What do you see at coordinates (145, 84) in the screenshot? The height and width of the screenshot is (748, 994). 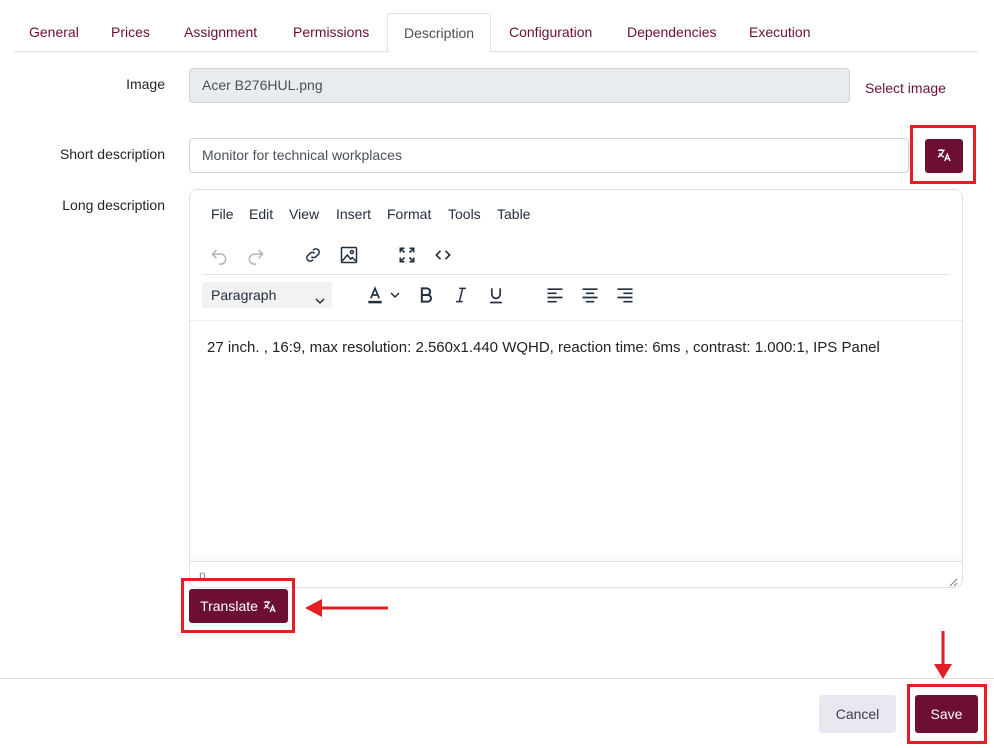 I see `image-label: Image` at bounding box center [145, 84].